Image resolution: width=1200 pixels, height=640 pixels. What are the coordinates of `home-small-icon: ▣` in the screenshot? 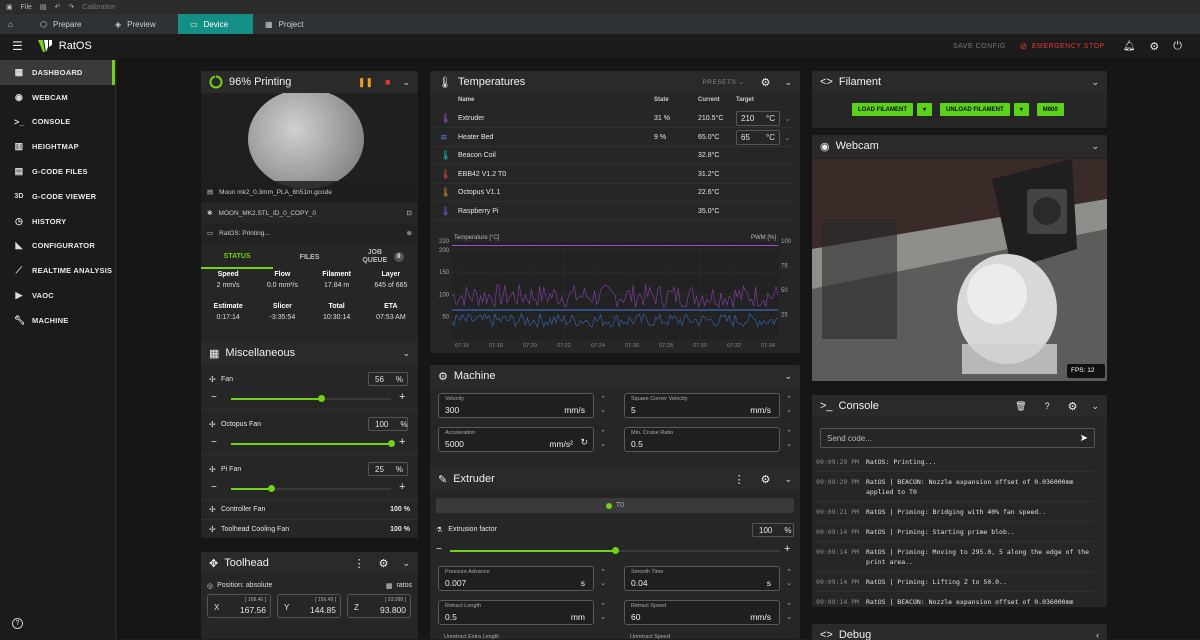 It's located at (9, 7).